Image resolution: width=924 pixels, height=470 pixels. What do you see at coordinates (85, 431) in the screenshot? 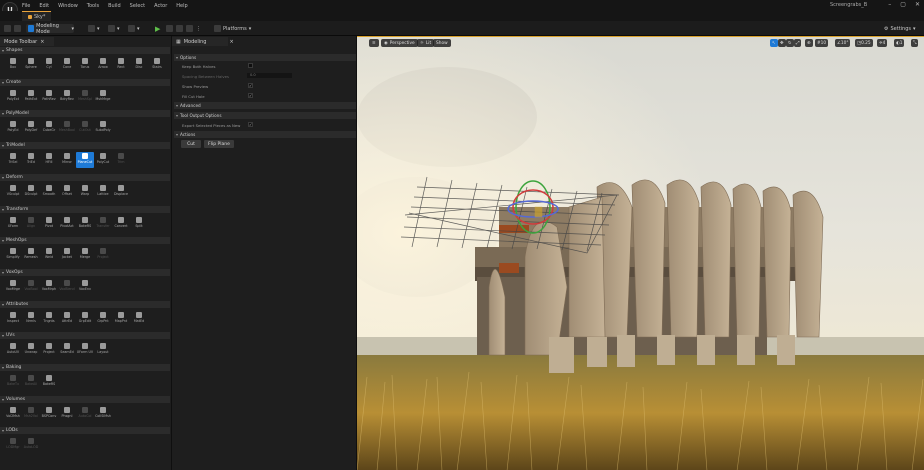
I see `section-header-lods: LODs` at bounding box center [85, 431].